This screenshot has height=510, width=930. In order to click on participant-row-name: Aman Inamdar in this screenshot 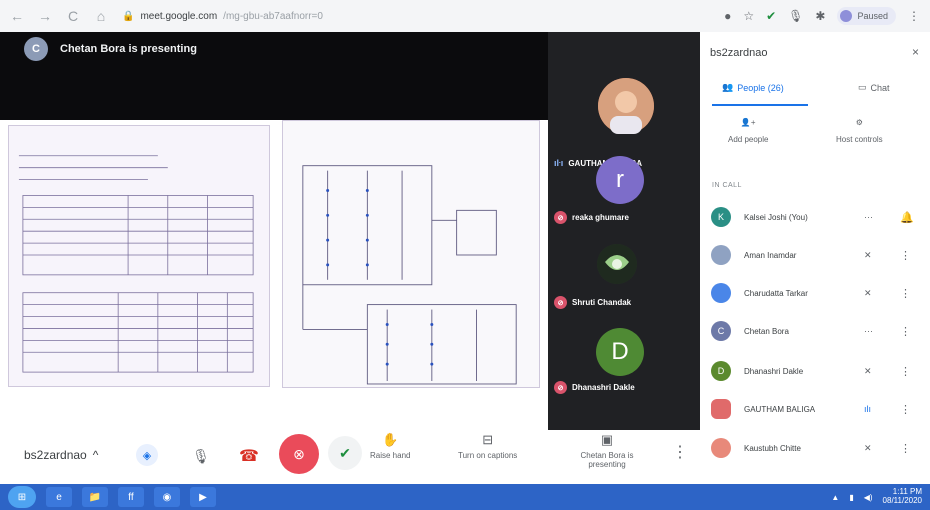, I will do `click(770, 255)`.